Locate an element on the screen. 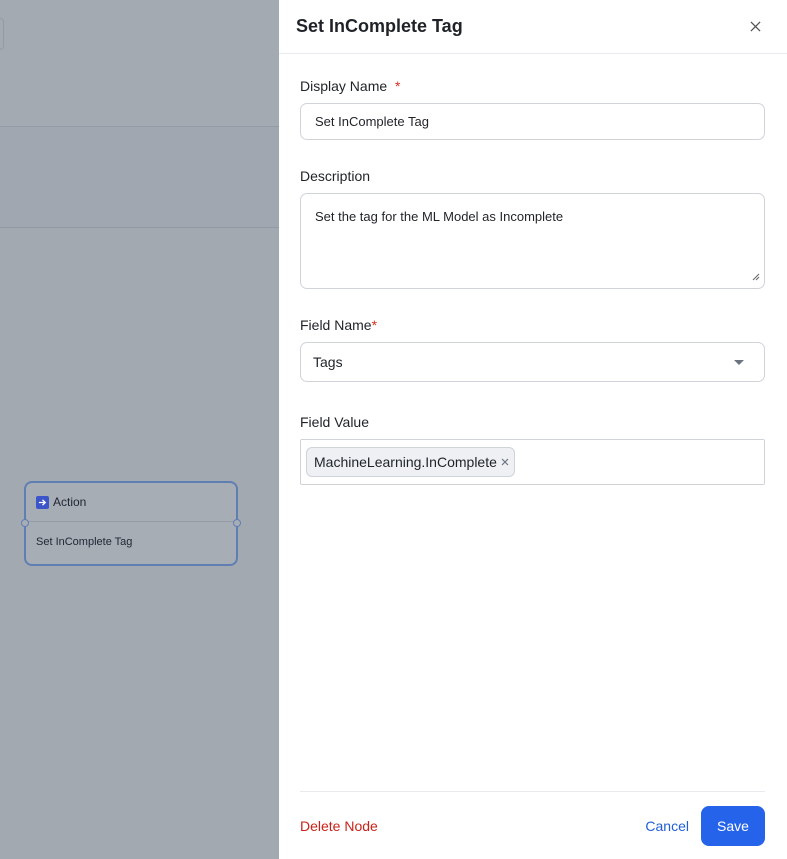 The height and width of the screenshot is (859, 787). display-name-value: Set InComplete Tag is located at coordinates (372, 121).